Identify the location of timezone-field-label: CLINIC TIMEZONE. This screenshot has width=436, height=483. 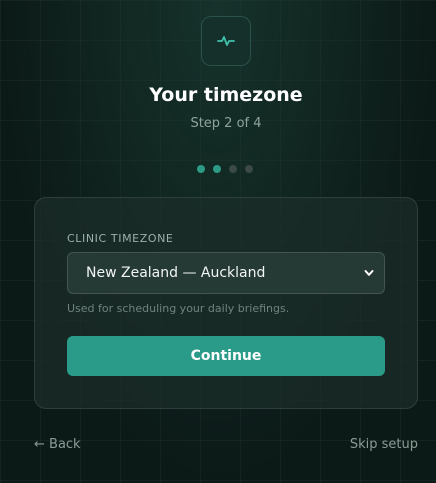
(120, 238).